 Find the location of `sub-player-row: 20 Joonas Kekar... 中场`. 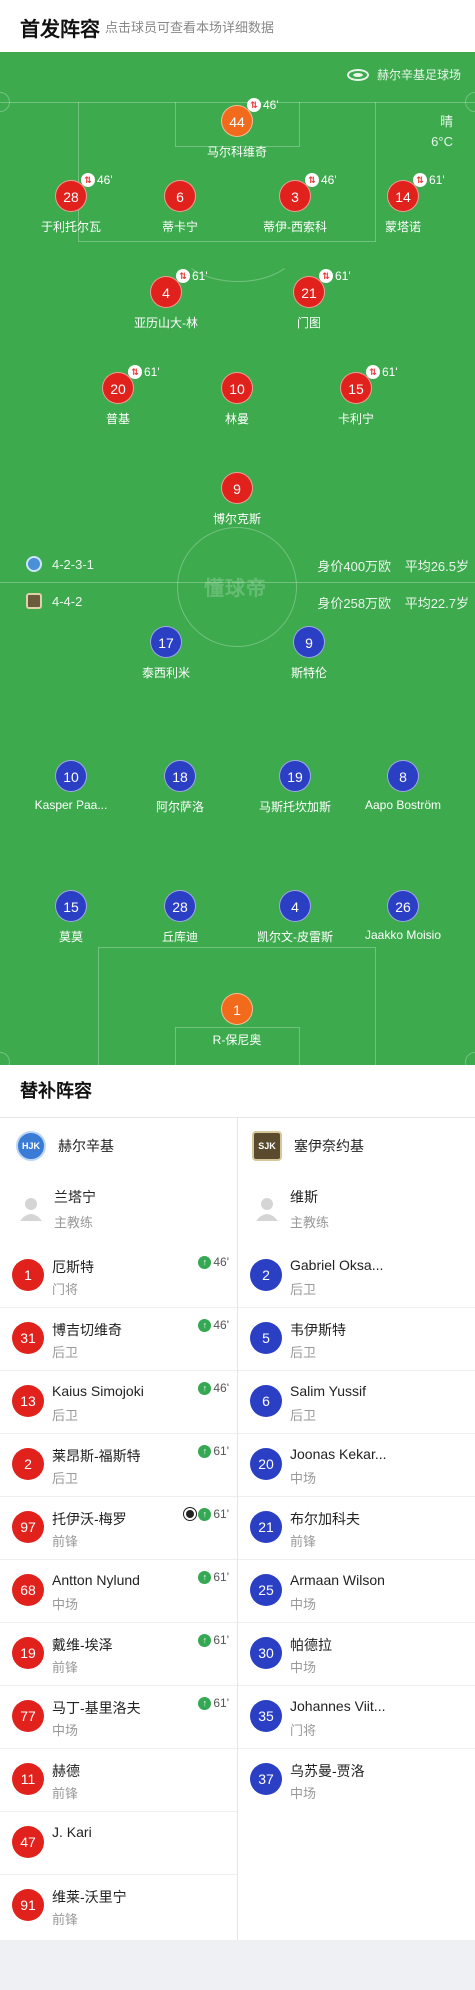

sub-player-row: 20 Joonas Kekar... 中场 is located at coordinates (356, 1465).